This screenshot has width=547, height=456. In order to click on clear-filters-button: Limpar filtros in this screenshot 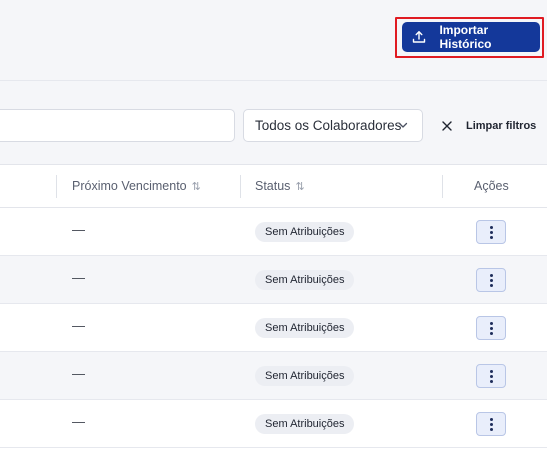, I will do `click(488, 126)`.